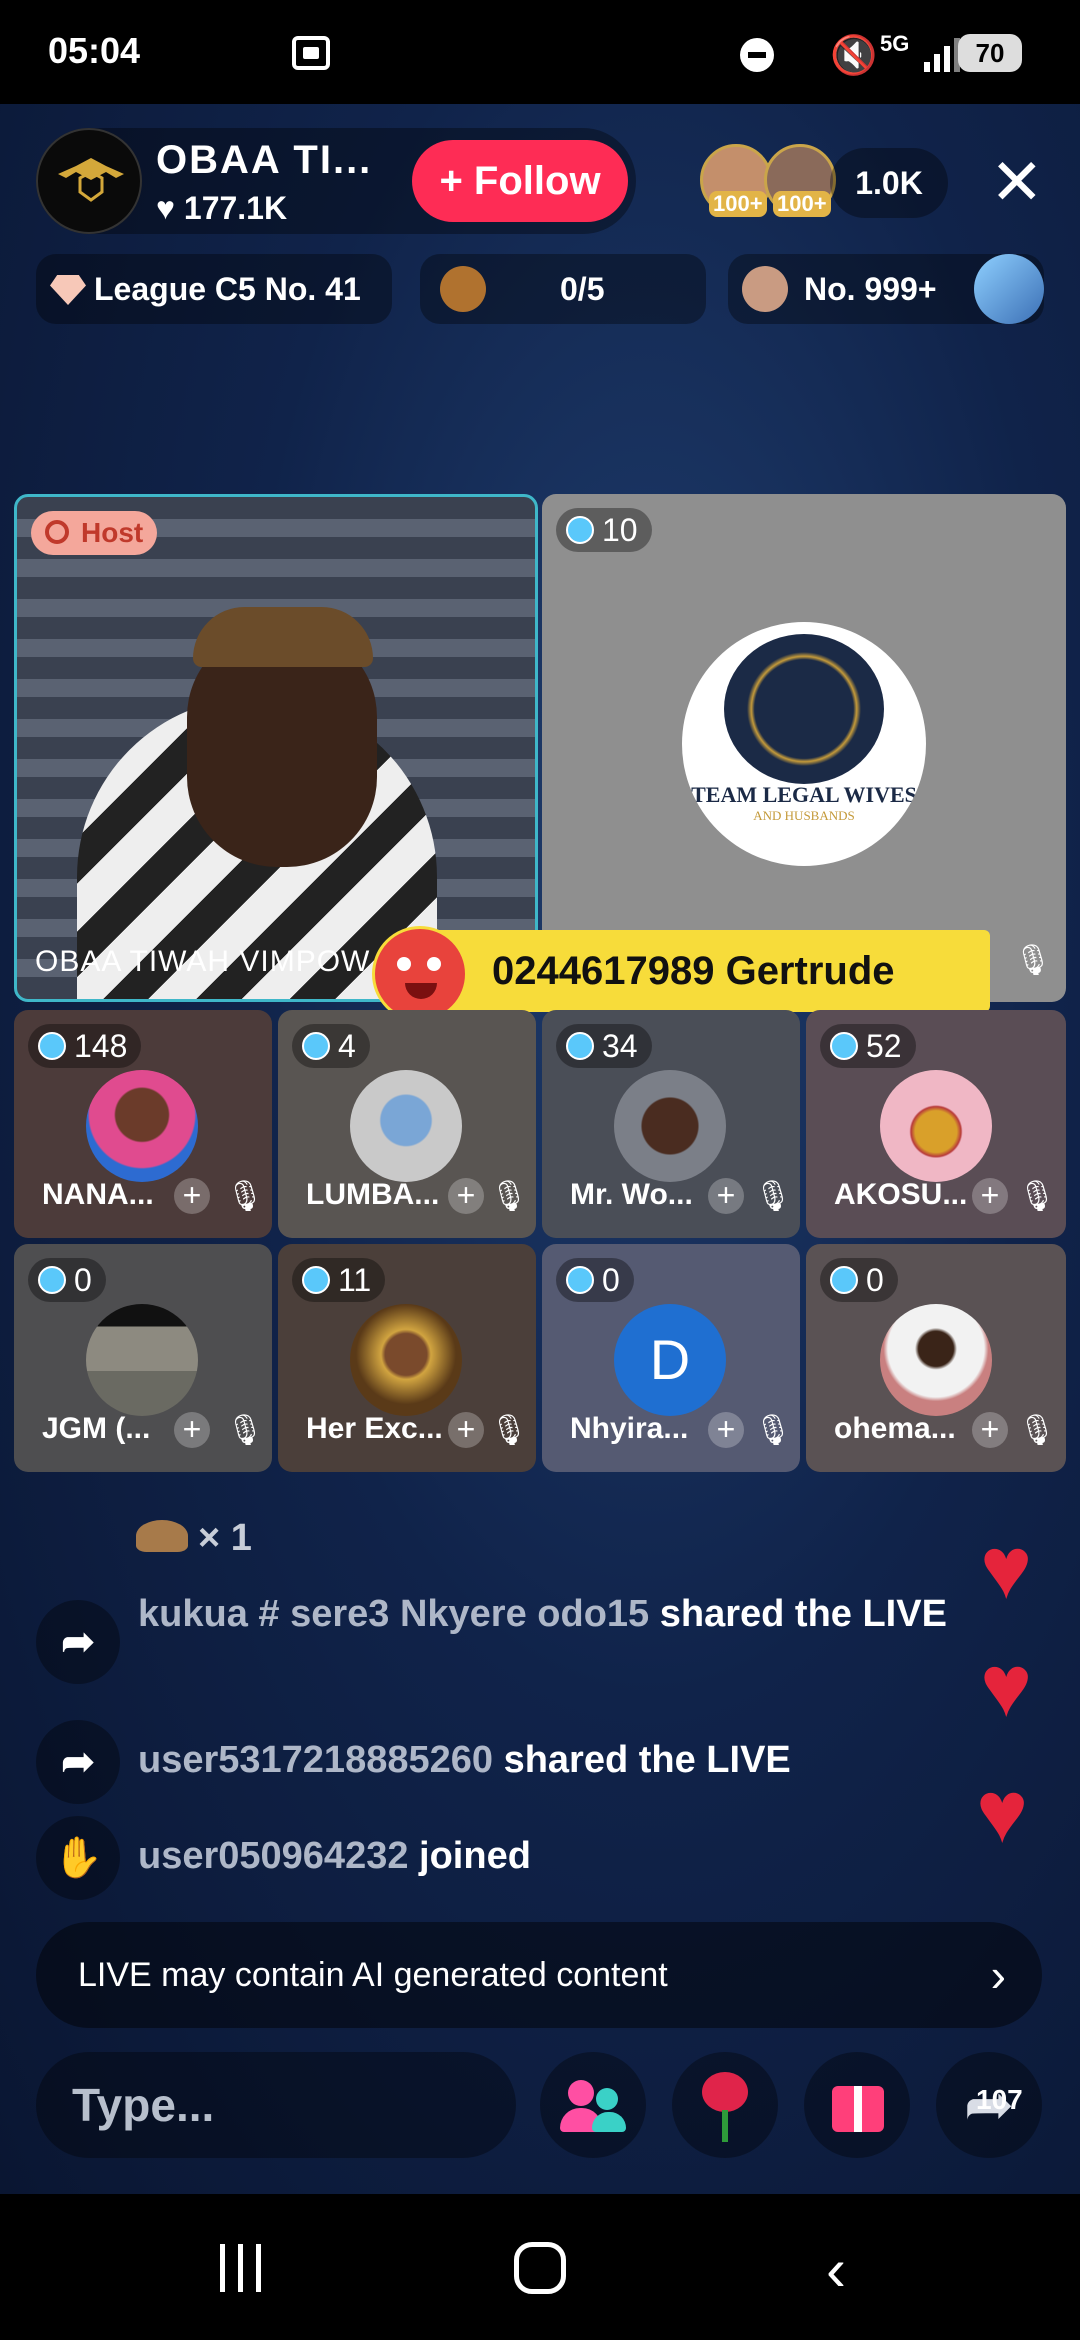  What do you see at coordinates (276, 748) in the screenshot?
I see `host-video-tile: Host OBAA TIWAH VIMPOW` at bounding box center [276, 748].